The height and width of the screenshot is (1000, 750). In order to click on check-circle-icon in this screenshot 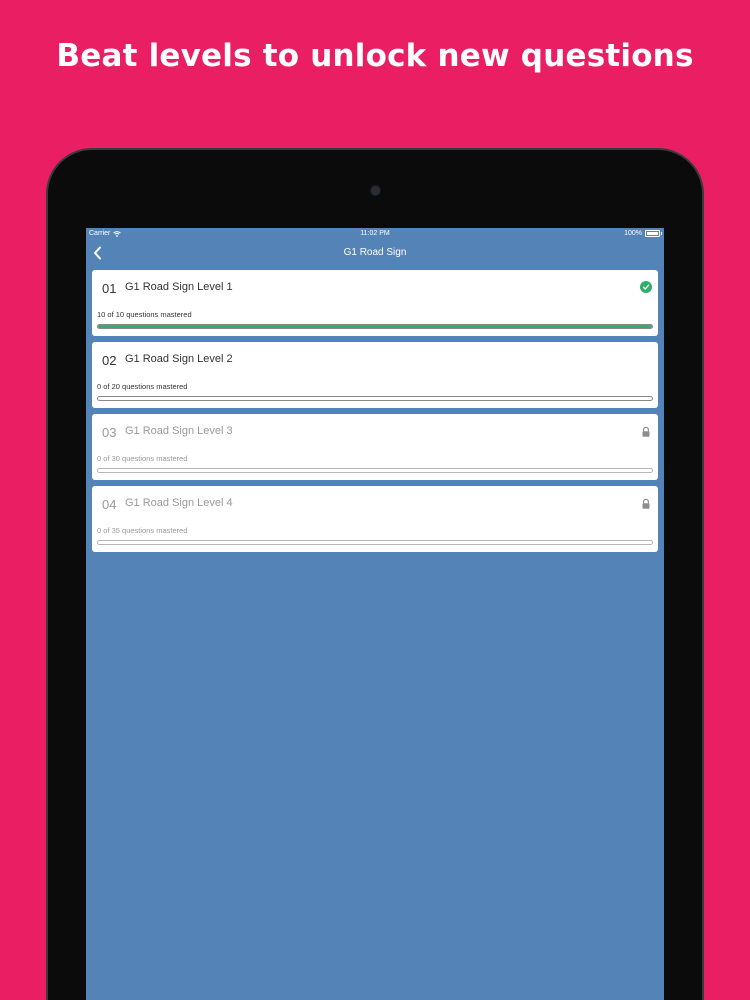, I will do `click(646, 287)`.